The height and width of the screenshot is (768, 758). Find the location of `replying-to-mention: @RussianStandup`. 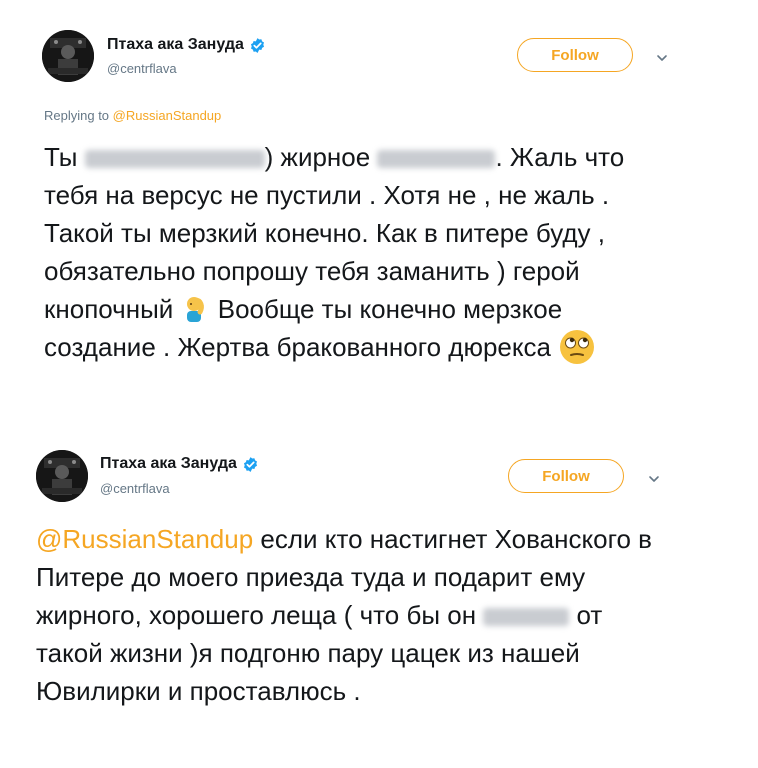

replying-to-mention: @RussianStandup is located at coordinates (167, 115).